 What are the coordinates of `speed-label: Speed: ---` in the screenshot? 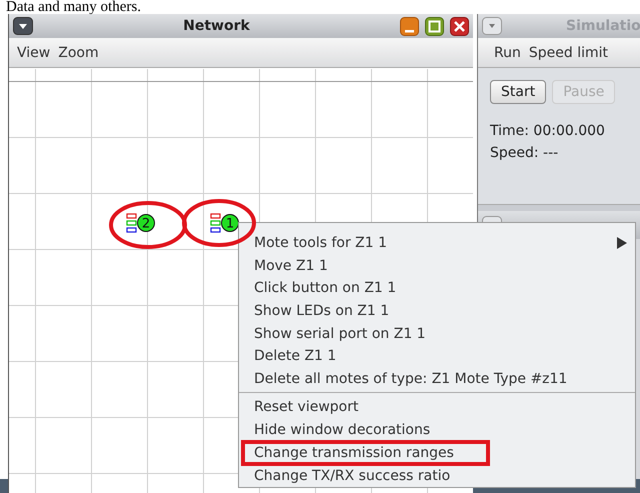 It's located at (525, 153).